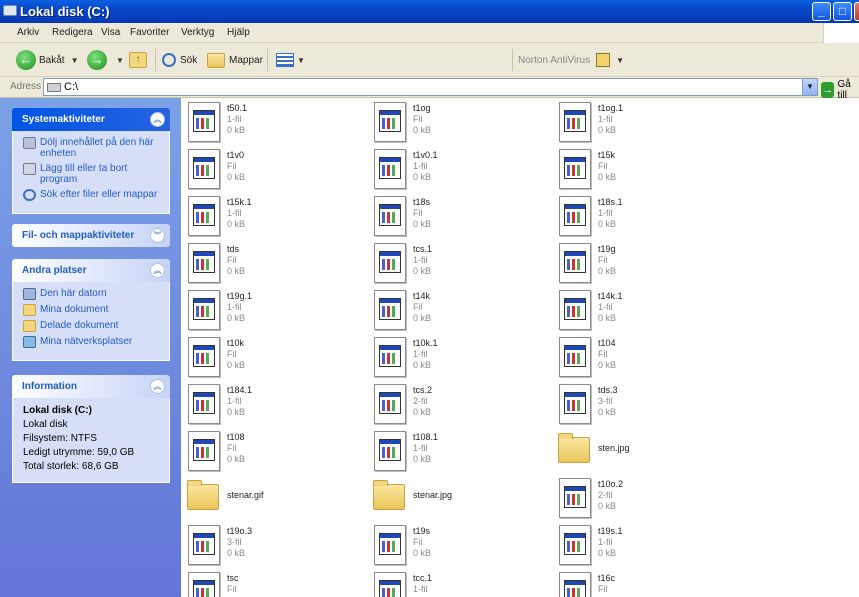  What do you see at coordinates (92, 294) in the screenshot?
I see `place-my-computer: Den här datorn` at bounding box center [92, 294].